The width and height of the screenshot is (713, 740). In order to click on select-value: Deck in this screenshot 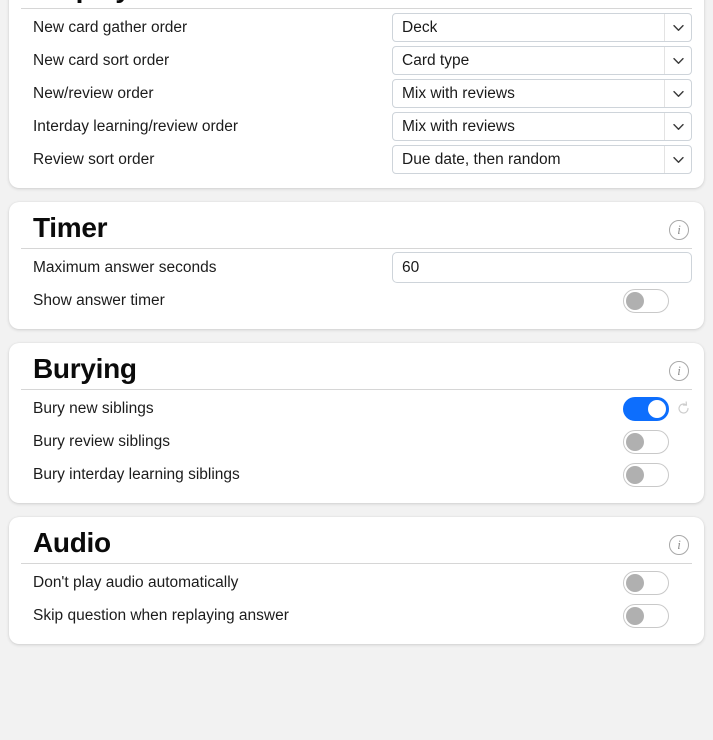, I will do `click(420, 27)`.